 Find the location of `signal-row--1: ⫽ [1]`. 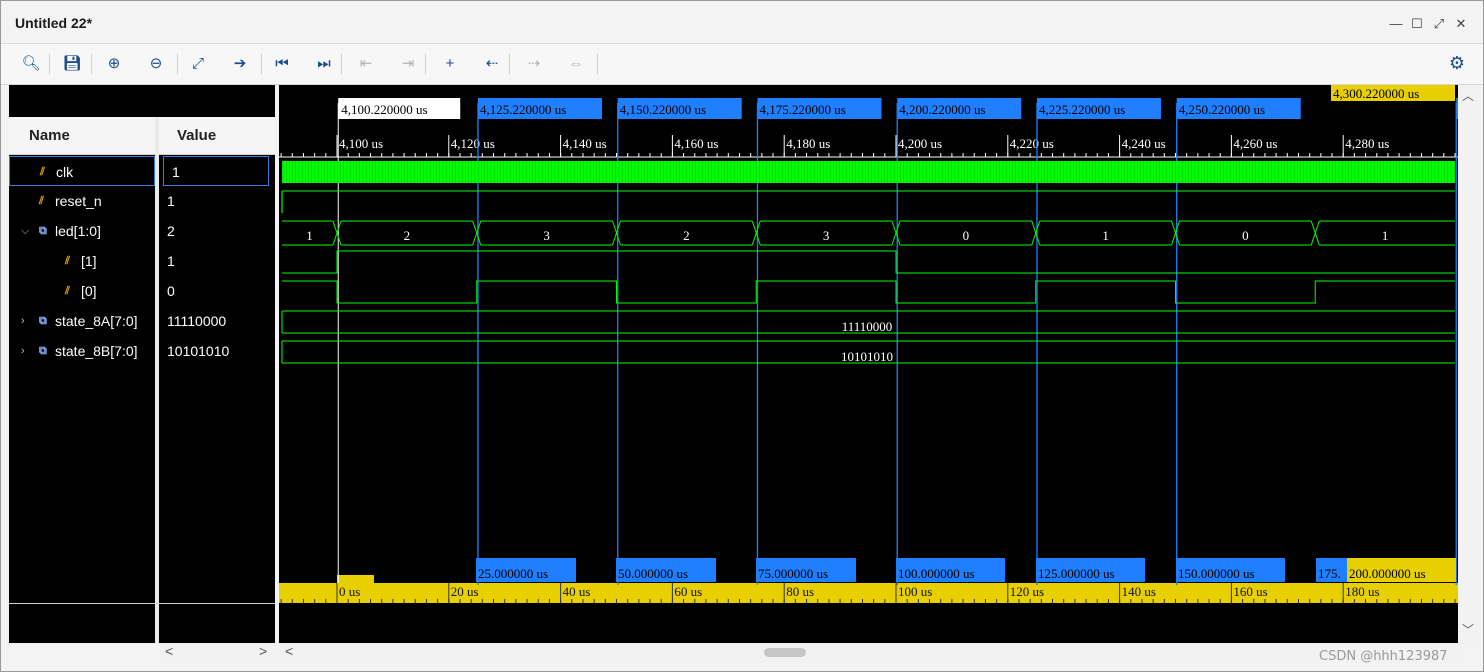

signal-row--1: ⫽ [1] is located at coordinates (82, 261).